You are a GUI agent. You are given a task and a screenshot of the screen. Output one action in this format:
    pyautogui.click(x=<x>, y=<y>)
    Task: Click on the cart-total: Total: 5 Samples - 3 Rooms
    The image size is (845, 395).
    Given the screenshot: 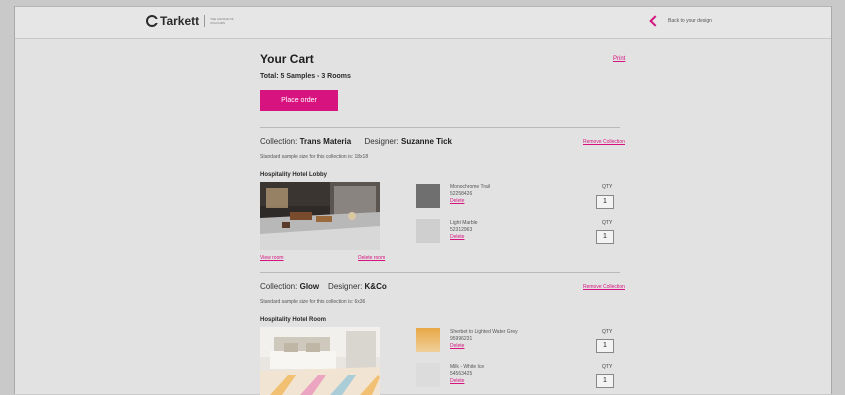 What is the action you would take?
    pyautogui.click(x=305, y=76)
    